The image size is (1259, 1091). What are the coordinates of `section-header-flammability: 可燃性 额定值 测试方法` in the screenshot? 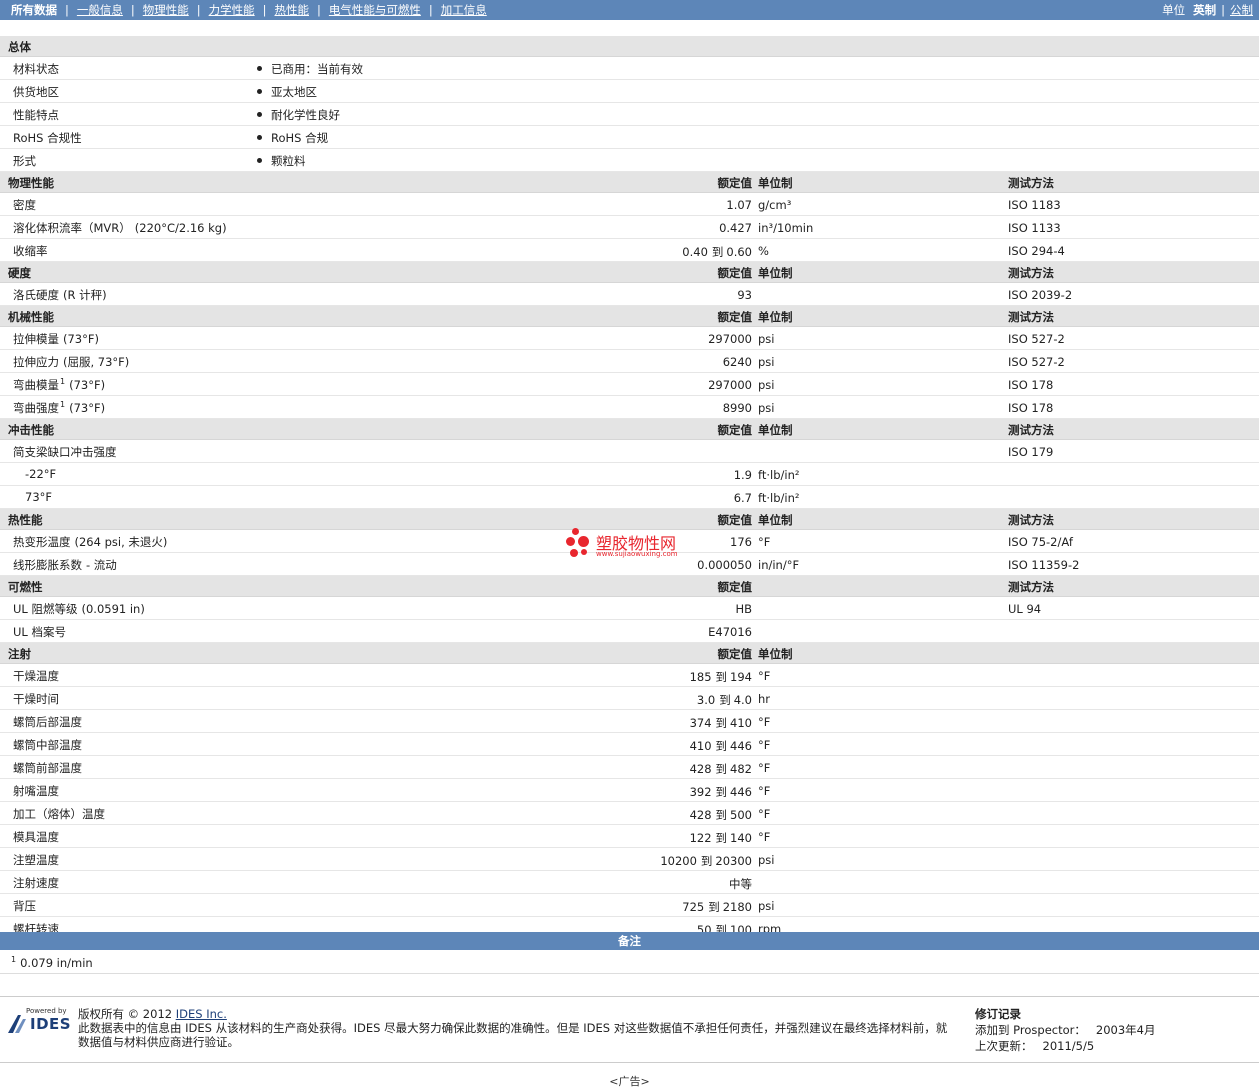 It's located at (629, 586).